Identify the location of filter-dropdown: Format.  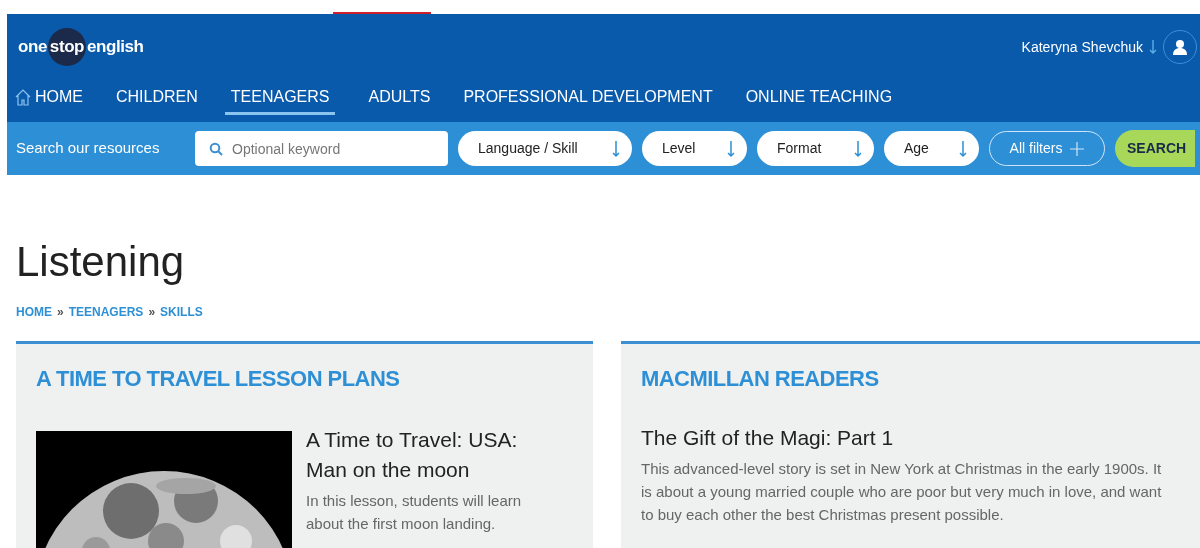
(815, 148).